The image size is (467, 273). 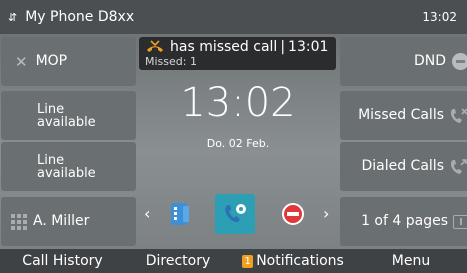 I want to click on missed-call-alert-icon, so click(x=155, y=46).